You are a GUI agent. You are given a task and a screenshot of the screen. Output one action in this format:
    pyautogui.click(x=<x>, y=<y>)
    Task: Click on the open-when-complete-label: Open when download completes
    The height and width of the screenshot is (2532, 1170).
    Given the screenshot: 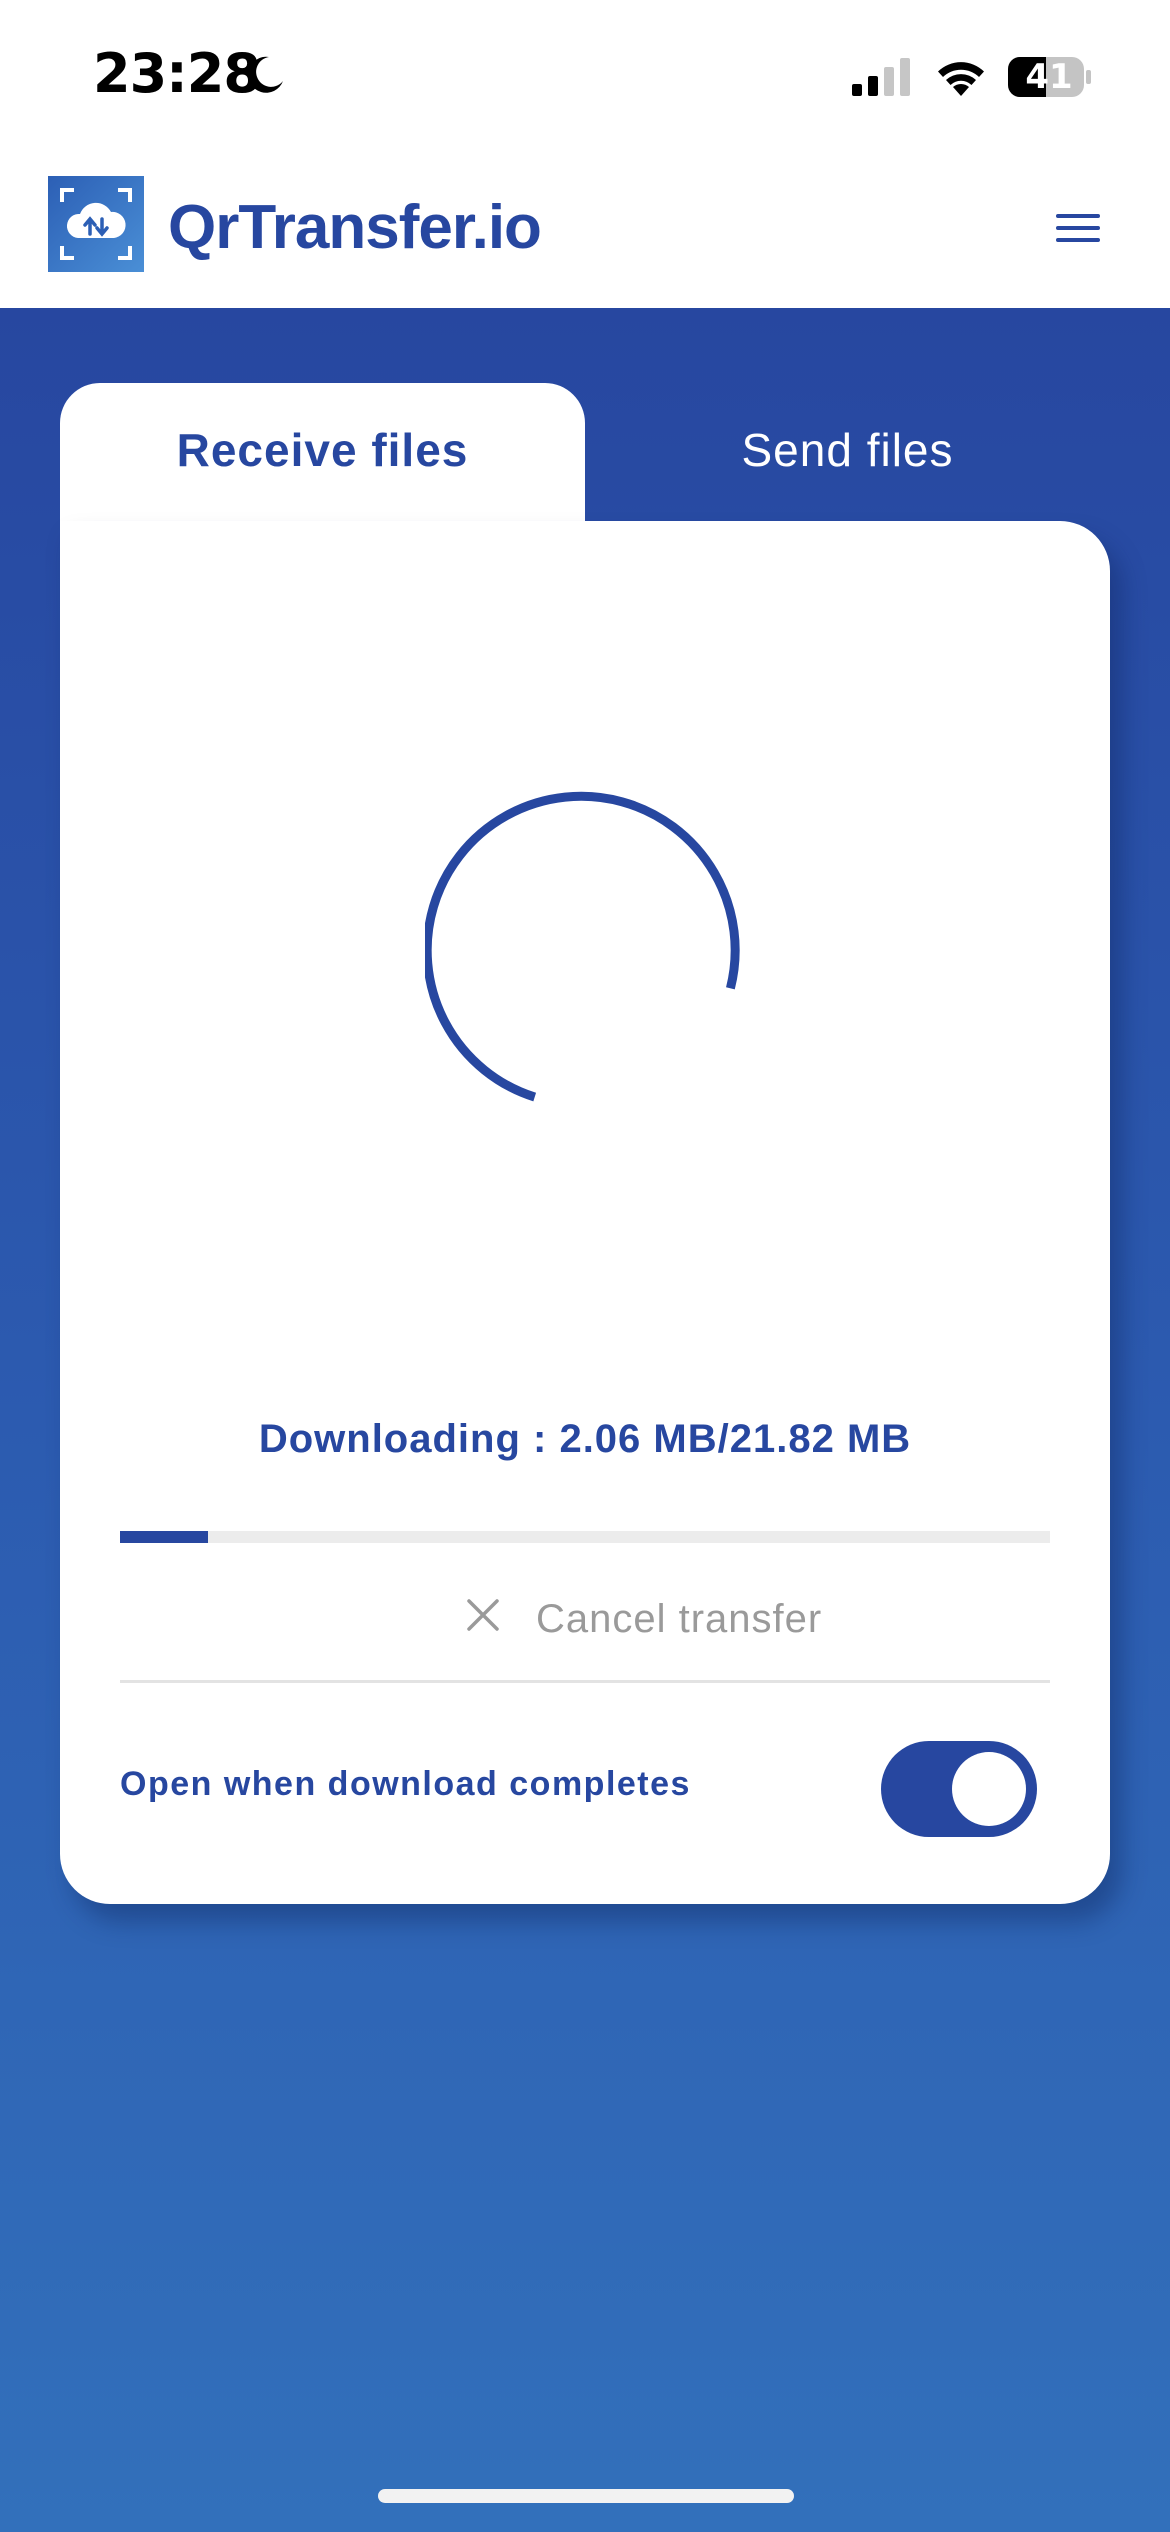 What is the action you would take?
    pyautogui.click(x=405, y=1784)
    